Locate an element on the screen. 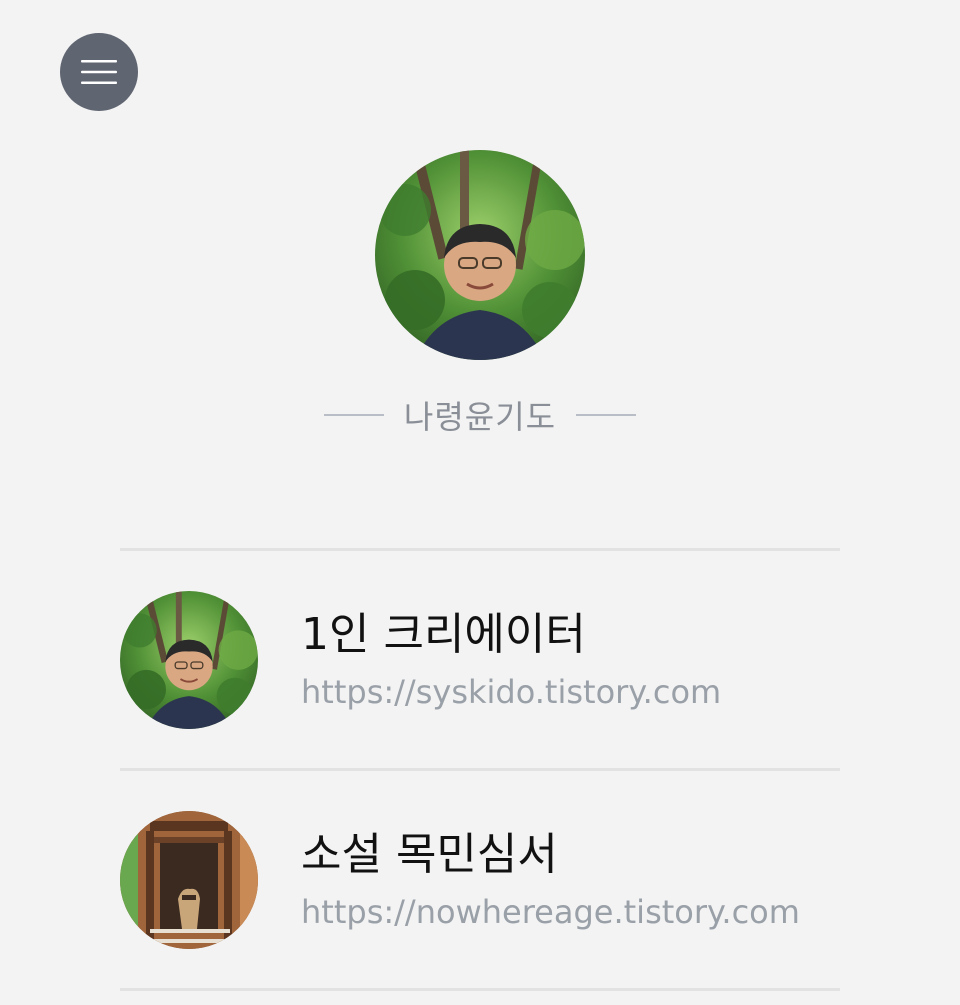  blog-name-row: 나령윤기도 is located at coordinates (480, 415).